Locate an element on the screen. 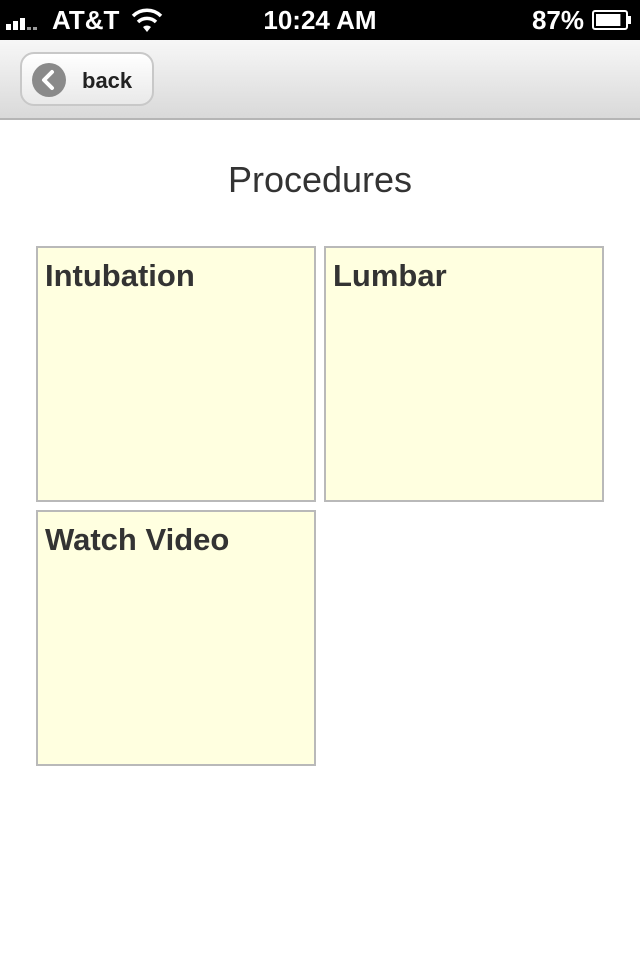 Image resolution: width=640 pixels, height=960 pixels. battery-percent: 87% is located at coordinates (557, 20).